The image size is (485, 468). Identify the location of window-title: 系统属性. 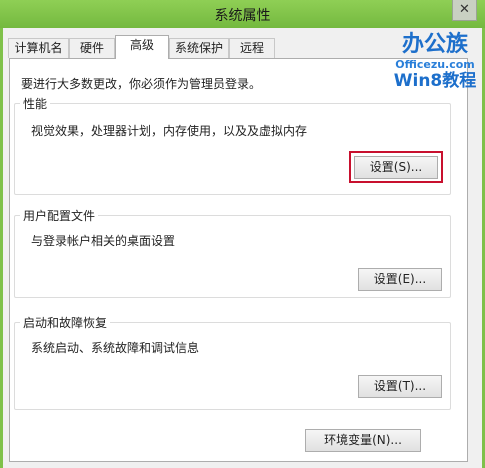
(242, 16).